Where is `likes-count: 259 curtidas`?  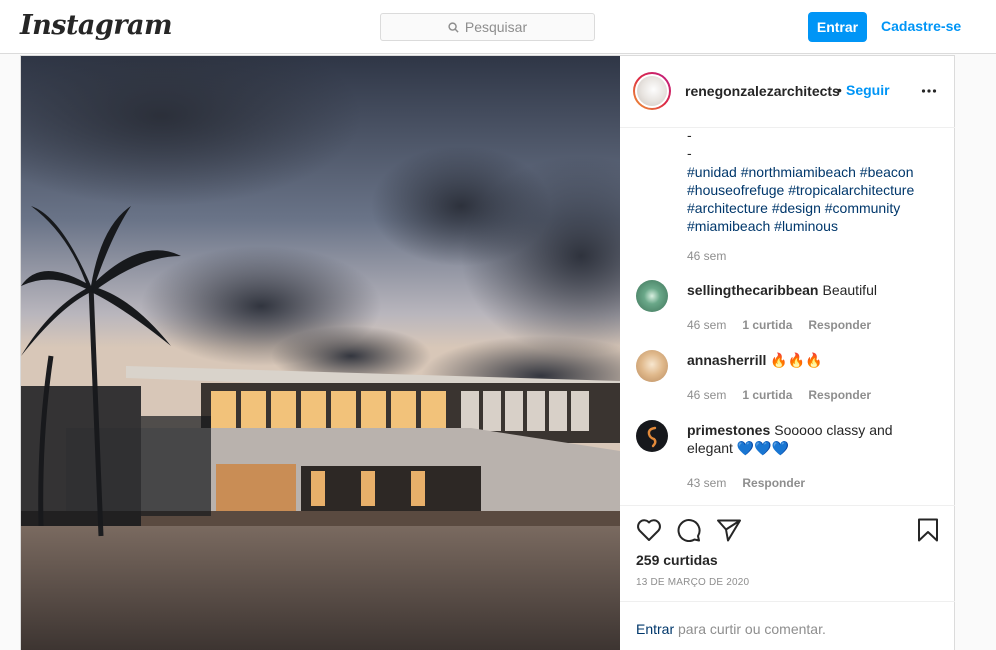
likes-count: 259 curtidas is located at coordinates (677, 560).